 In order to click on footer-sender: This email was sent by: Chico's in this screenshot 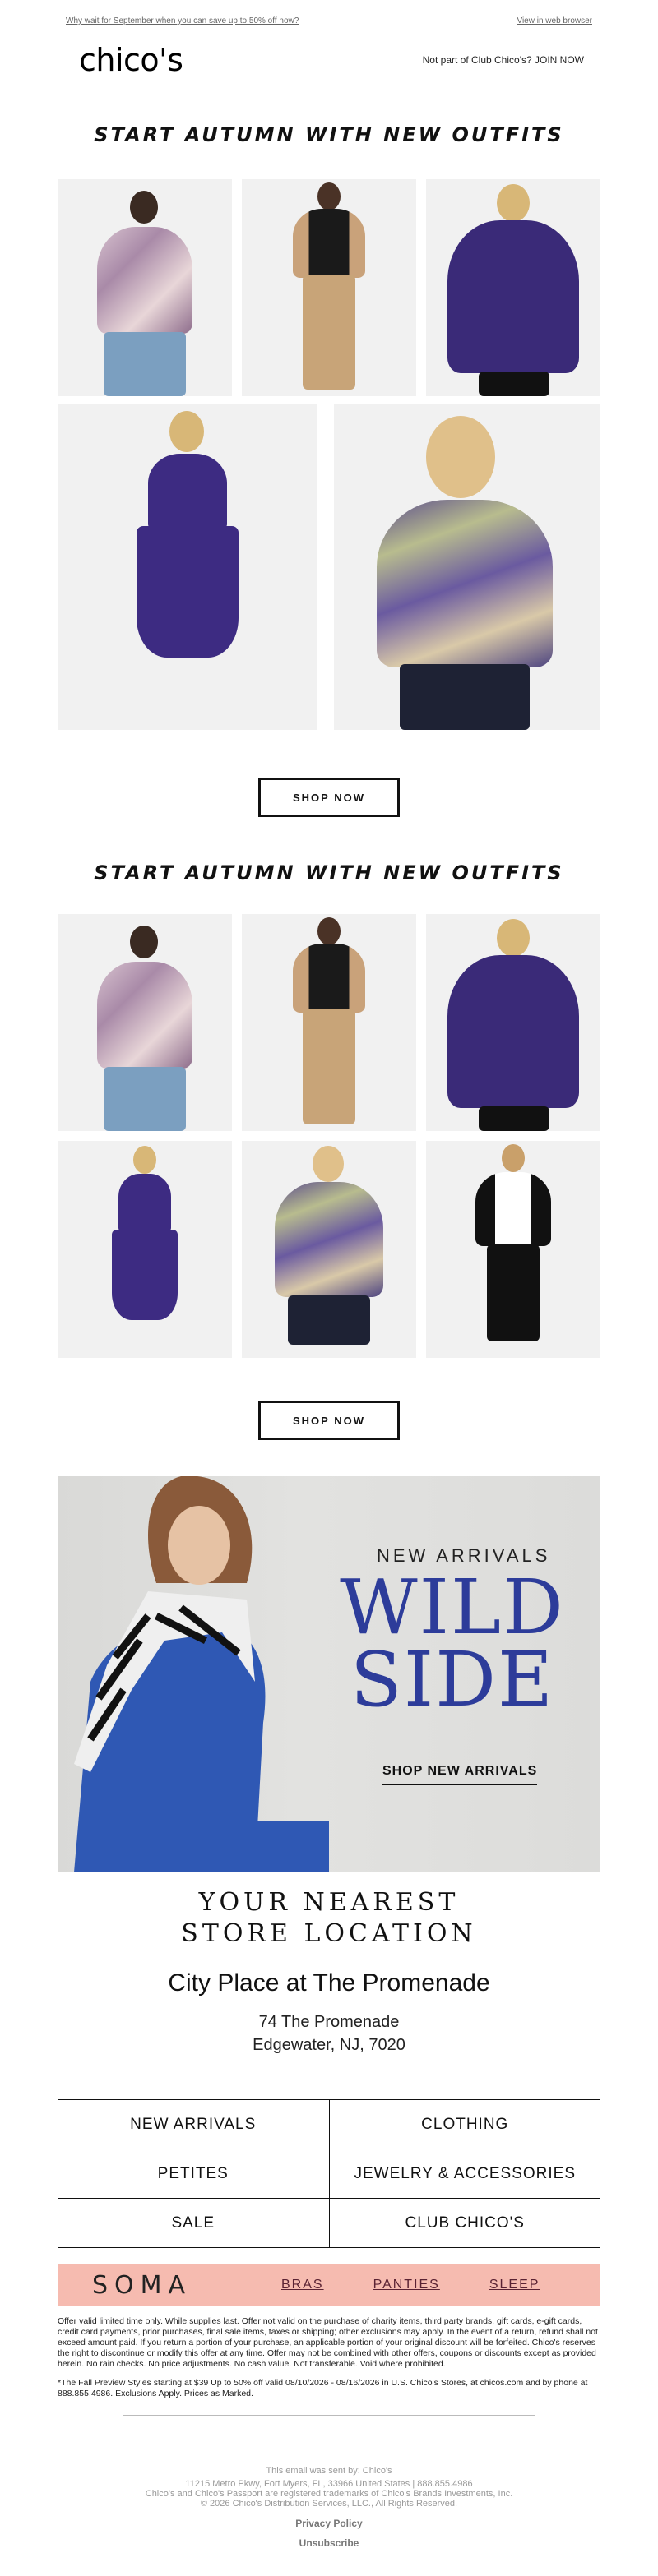, I will do `click(329, 2471)`.